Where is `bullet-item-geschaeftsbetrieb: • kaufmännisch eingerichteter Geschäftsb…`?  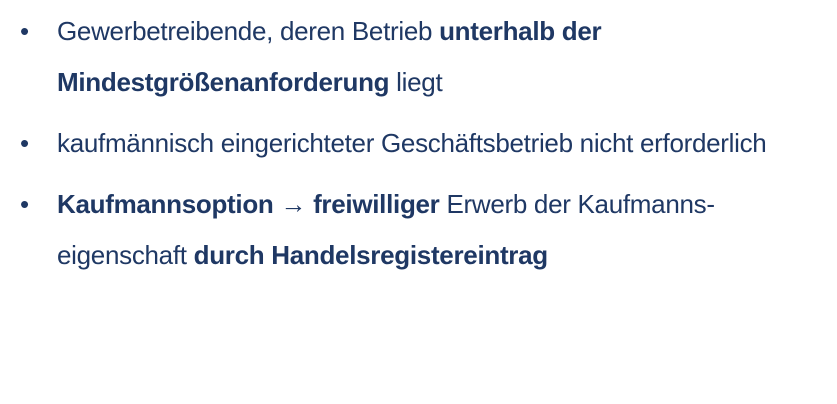 bullet-item-geschaeftsbetrieb: • kaufmännisch eingerichteter Geschäftsb… is located at coordinates (418, 143).